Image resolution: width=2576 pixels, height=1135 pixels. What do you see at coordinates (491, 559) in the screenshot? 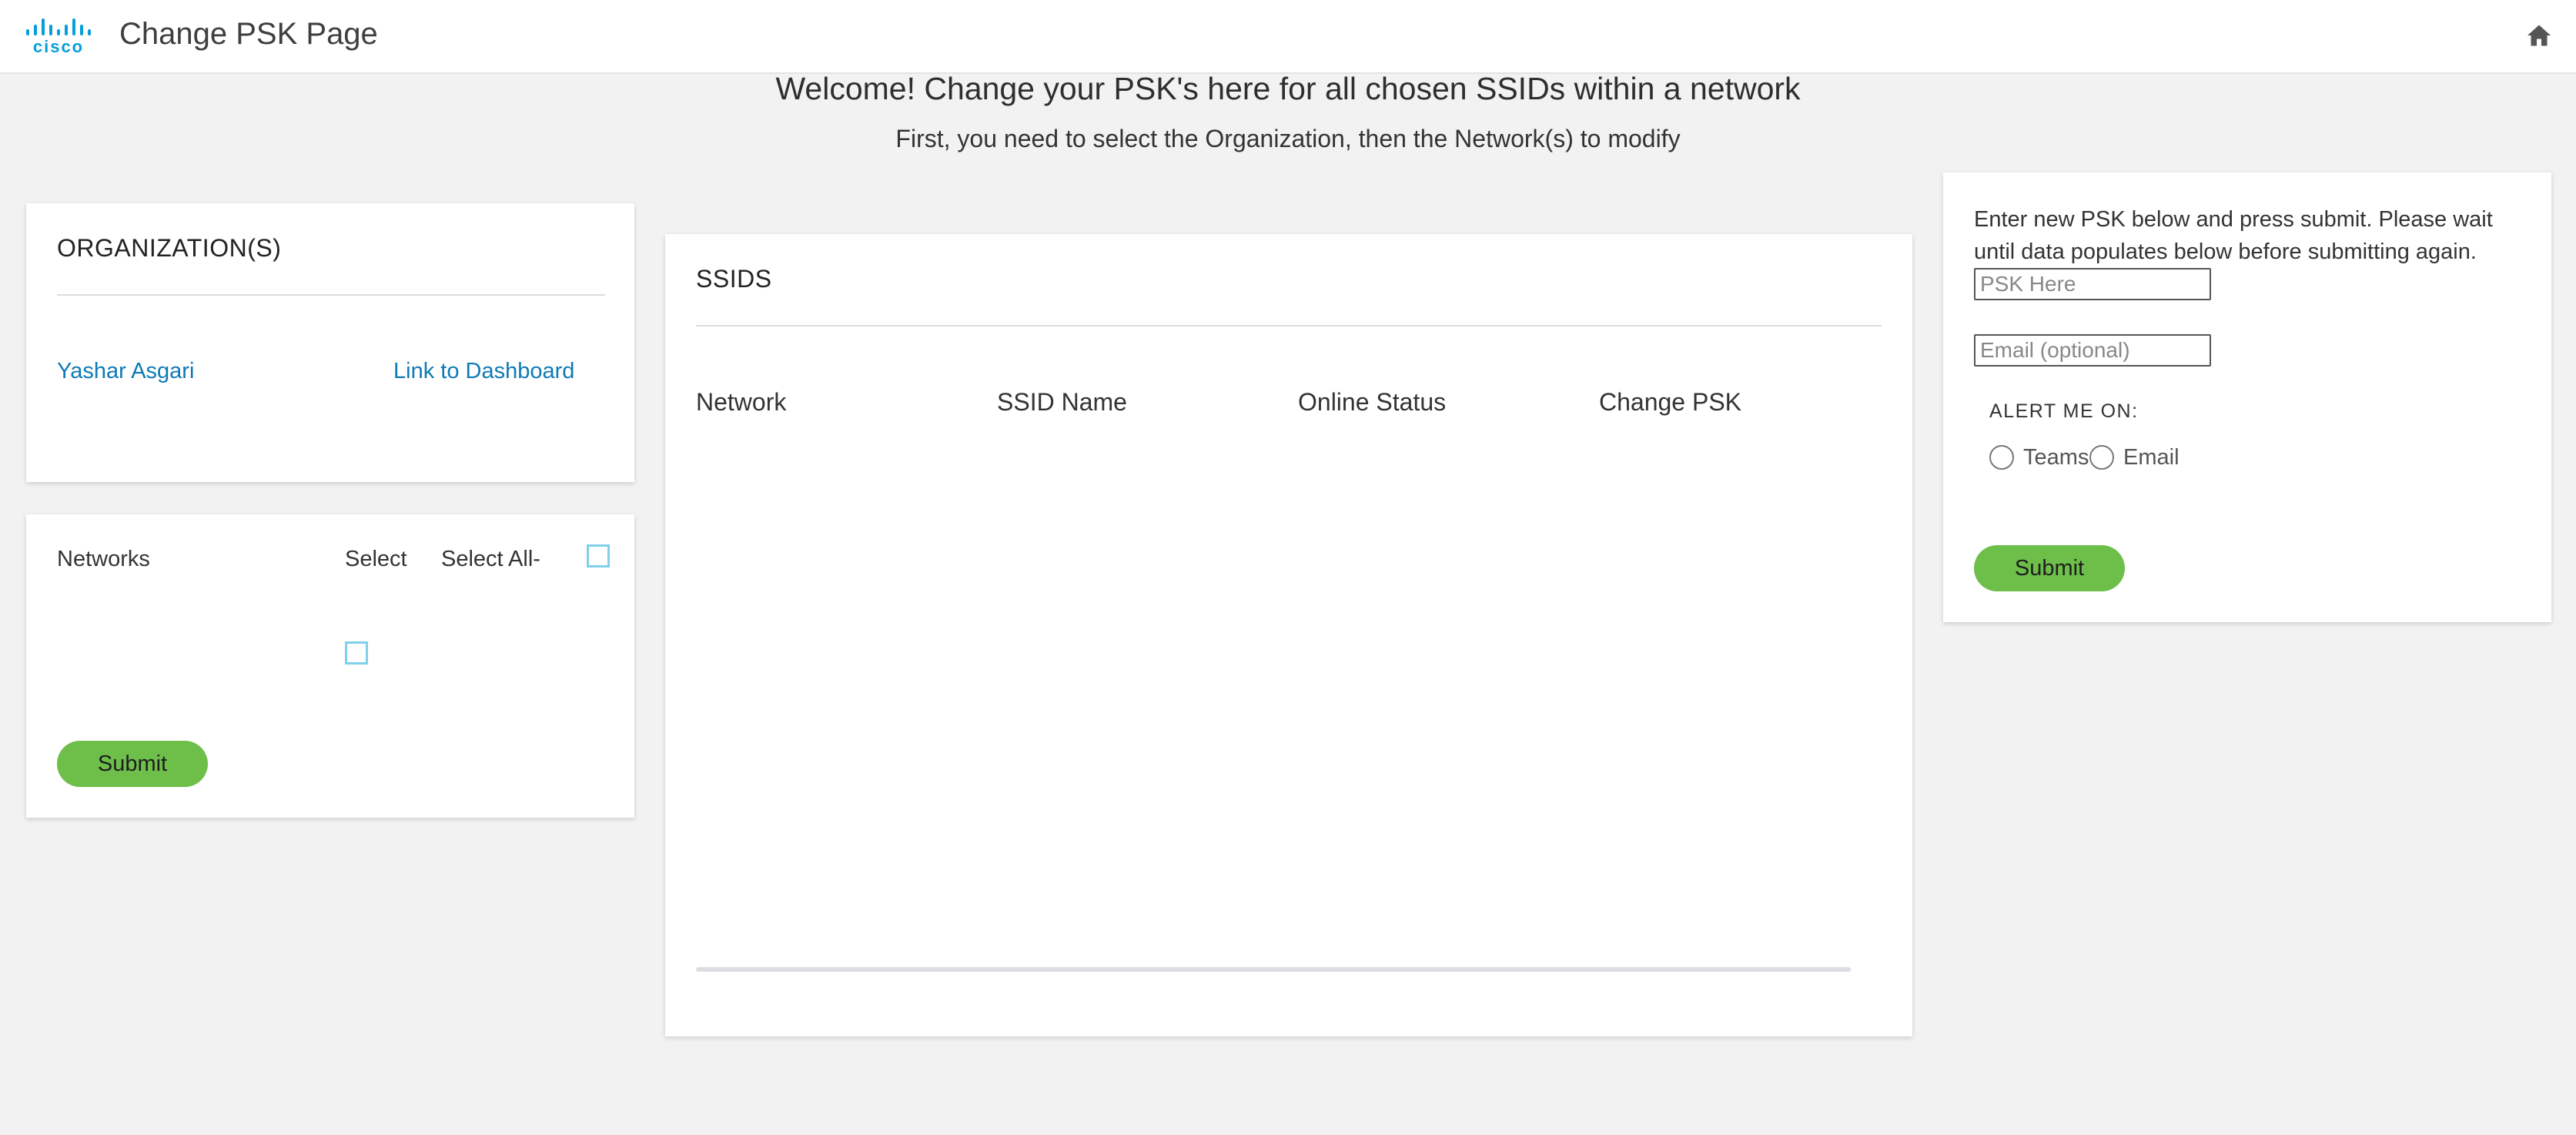
I see `select-all-label: Select All-` at bounding box center [491, 559].